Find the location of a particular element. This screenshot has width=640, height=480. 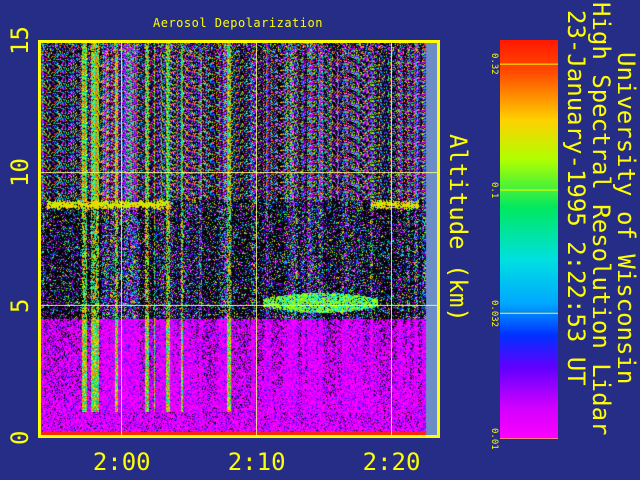

colorbar-tick-label: 0.32 is located at coordinates (494, 64).